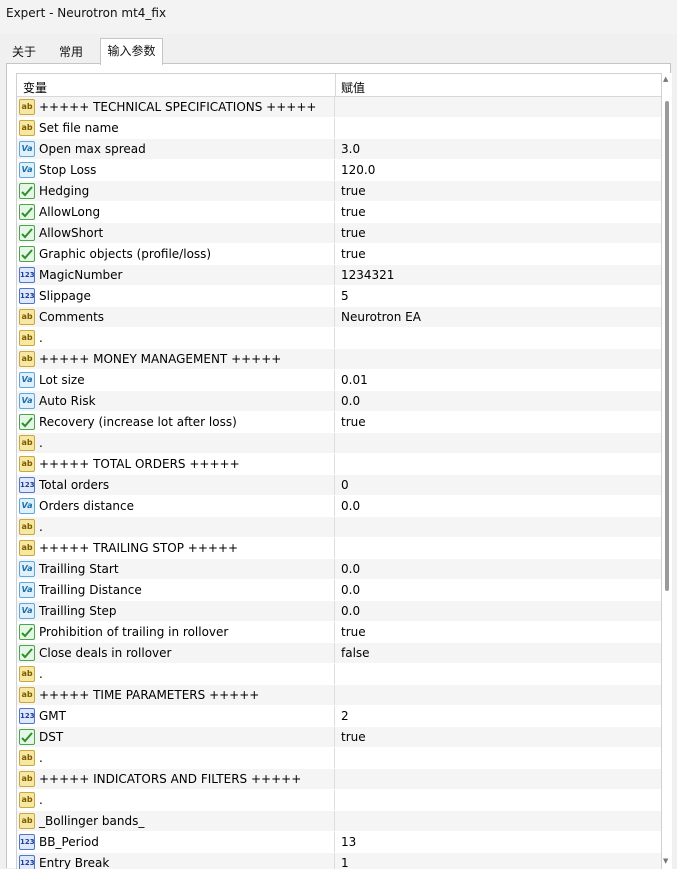 Image resolution: width=677 pixels, height=869 pixels. What do you see at coordinates (176, 590) in the screenshot?
I see `variable-cell: Va Trailling Distance` at bounding box center [176, 590].